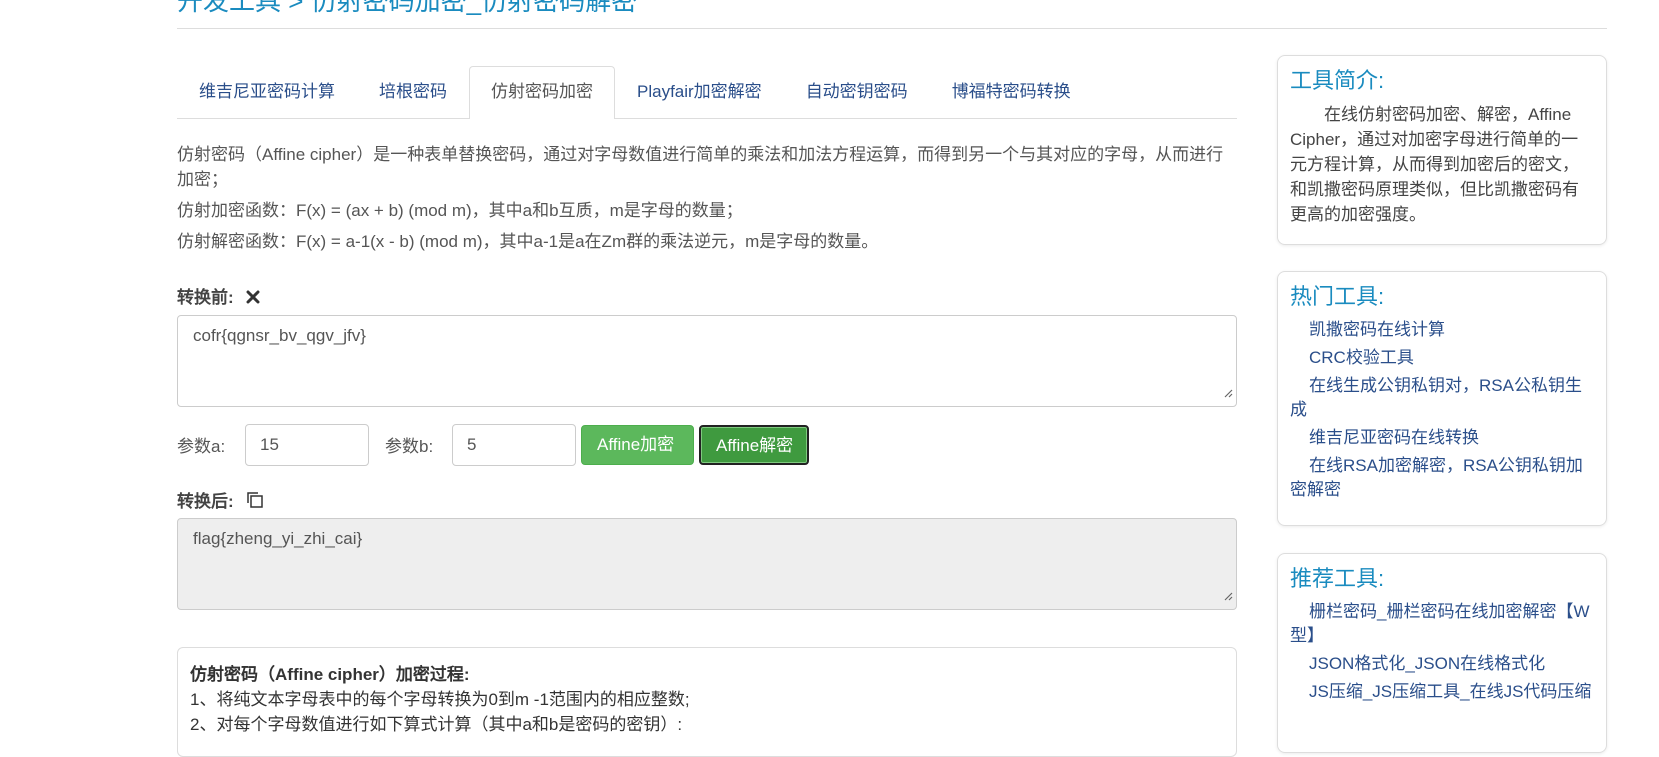  Describe the element at coordinates (1442, 438) in the screenshot. I see `hot-tool-link: 维吉尼亚密码在线转换` at that location.